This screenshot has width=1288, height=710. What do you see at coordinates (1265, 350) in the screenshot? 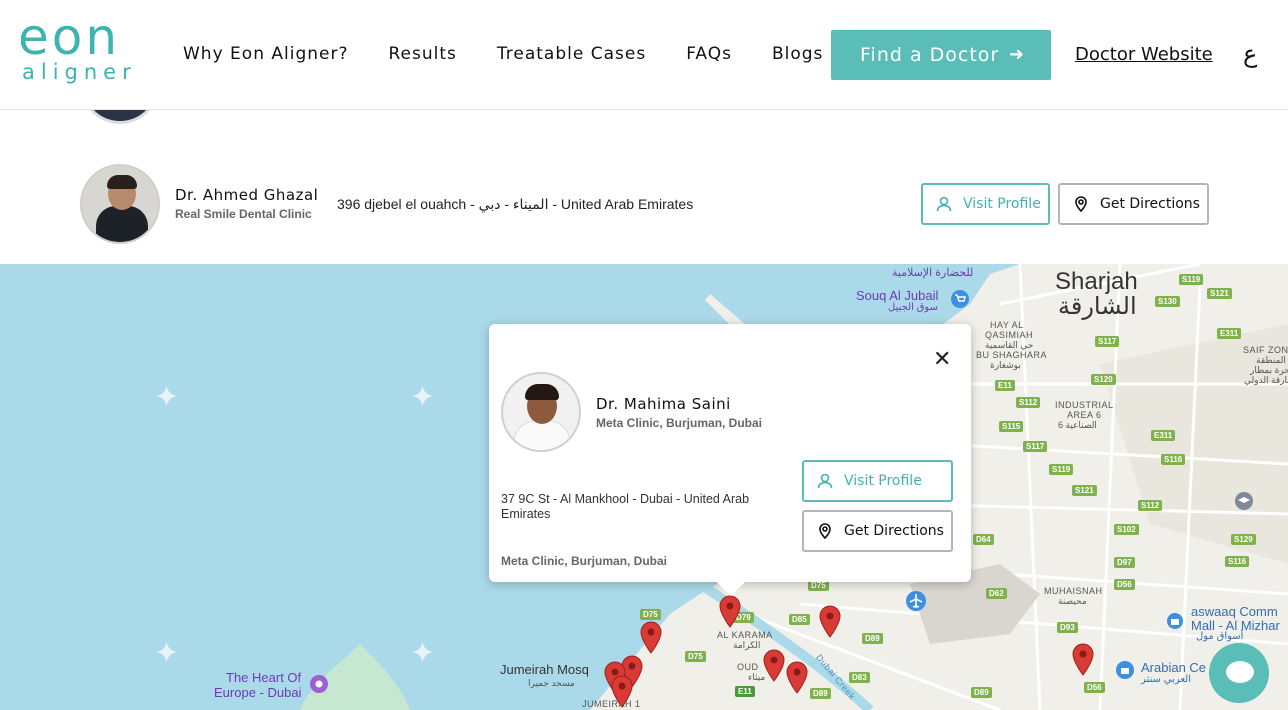
I see `map-area-saif-zone: SAIF ZON` at bounding box center [1265, 350].